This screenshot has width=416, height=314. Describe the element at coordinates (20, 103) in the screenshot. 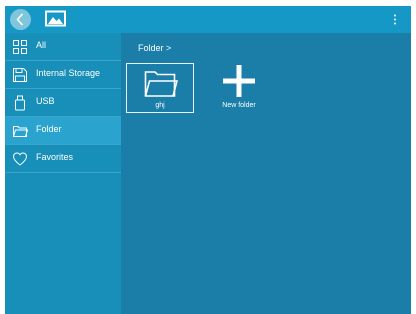

I see `usb-icon` at that location.